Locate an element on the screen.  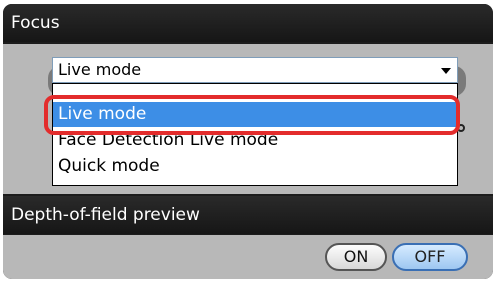
focus-section-title: Focus is located at coordinates (248, 23).